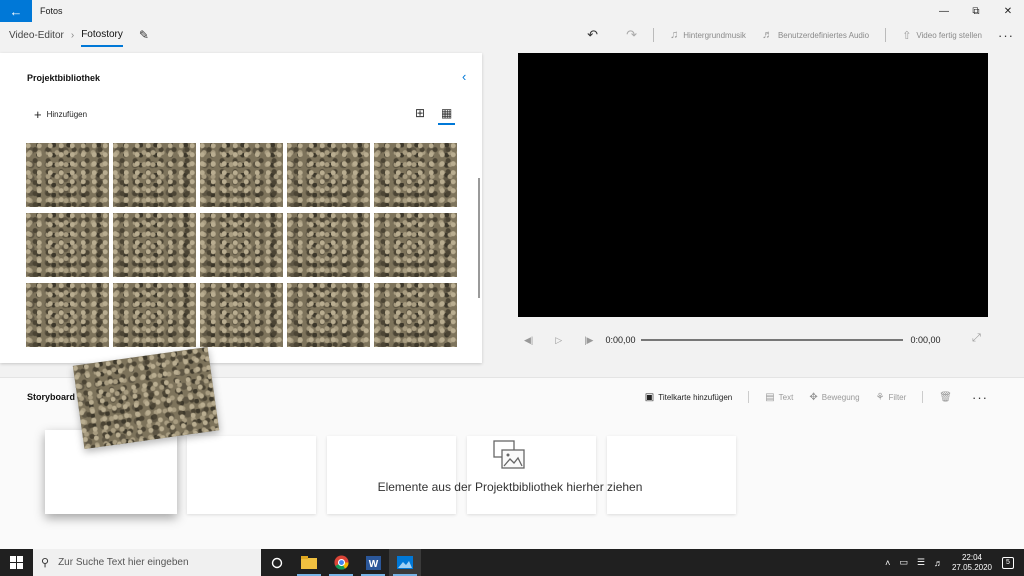  What do you see at coordinates (649, 397) in the screenshot?
I see `title-card-icon: ▣` at bounding box center [649, 397].